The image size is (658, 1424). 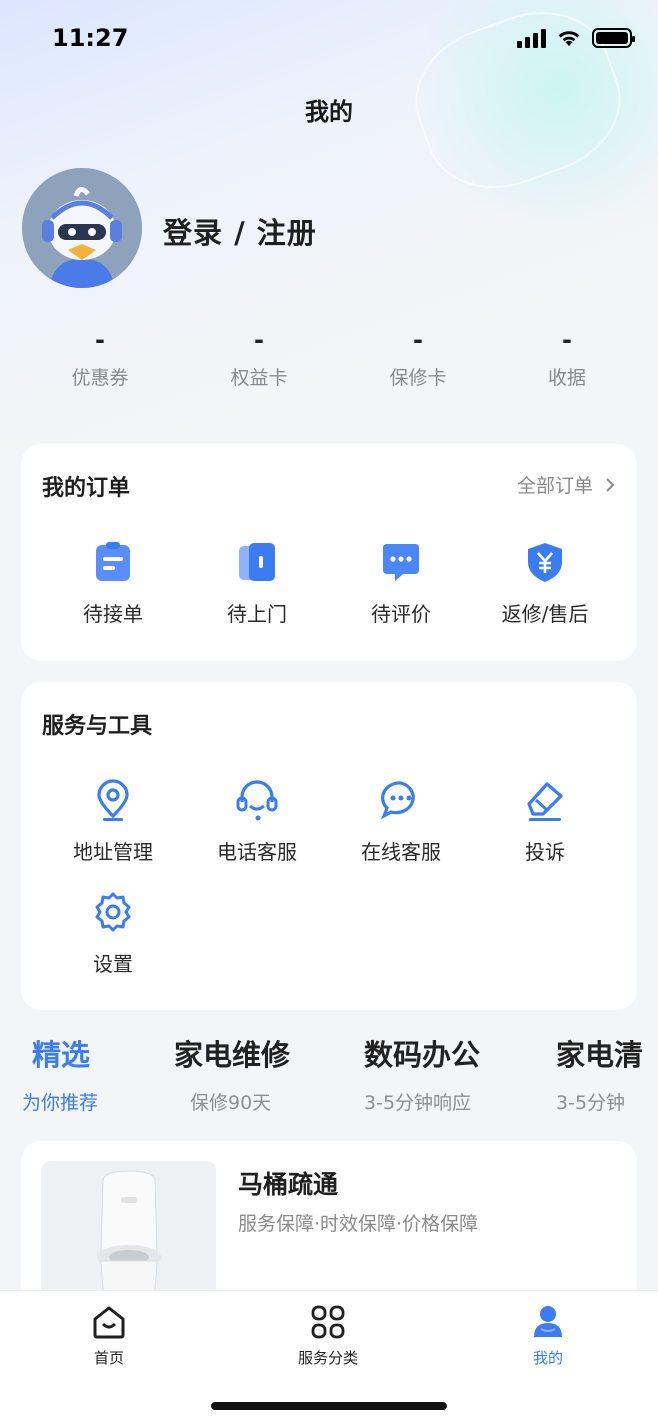 I want to click on headset-icon, so click(x=257, y=800).